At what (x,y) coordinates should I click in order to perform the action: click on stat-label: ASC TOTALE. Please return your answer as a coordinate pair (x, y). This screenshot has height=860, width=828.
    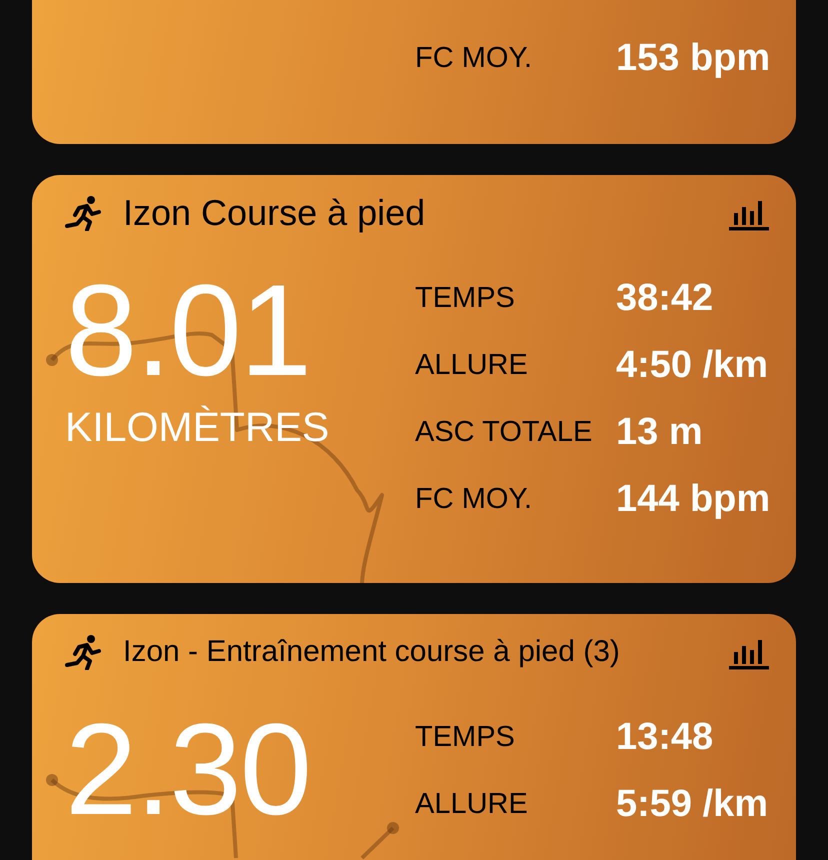
    Looking at the image, I should click on (504, 432).